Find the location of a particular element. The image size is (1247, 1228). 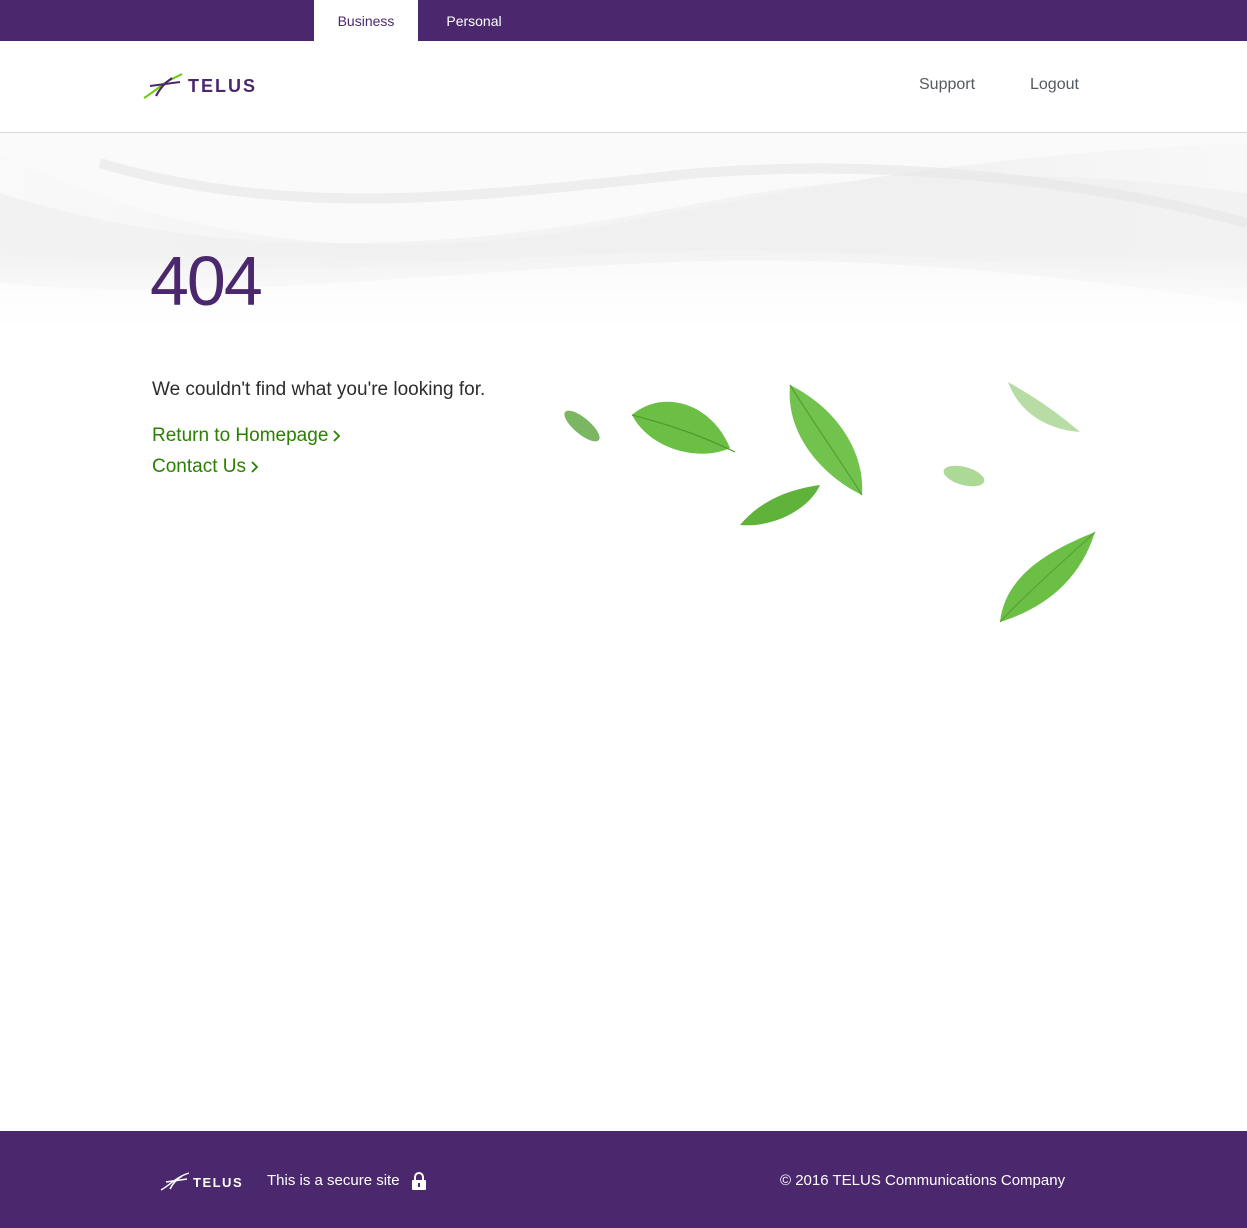

copyright-text: © 2016 TELUS Communications Company is located at coordinates (923, 1180).